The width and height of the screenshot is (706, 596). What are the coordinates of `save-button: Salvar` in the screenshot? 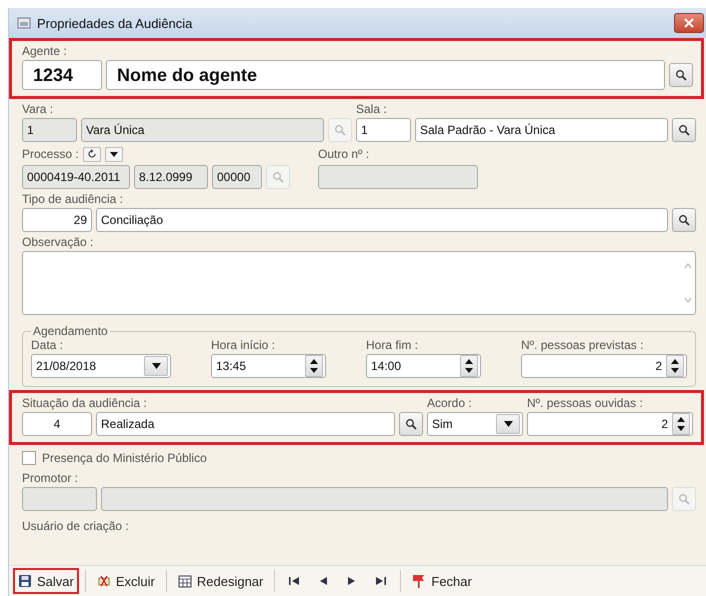 It's located at (46, 581).